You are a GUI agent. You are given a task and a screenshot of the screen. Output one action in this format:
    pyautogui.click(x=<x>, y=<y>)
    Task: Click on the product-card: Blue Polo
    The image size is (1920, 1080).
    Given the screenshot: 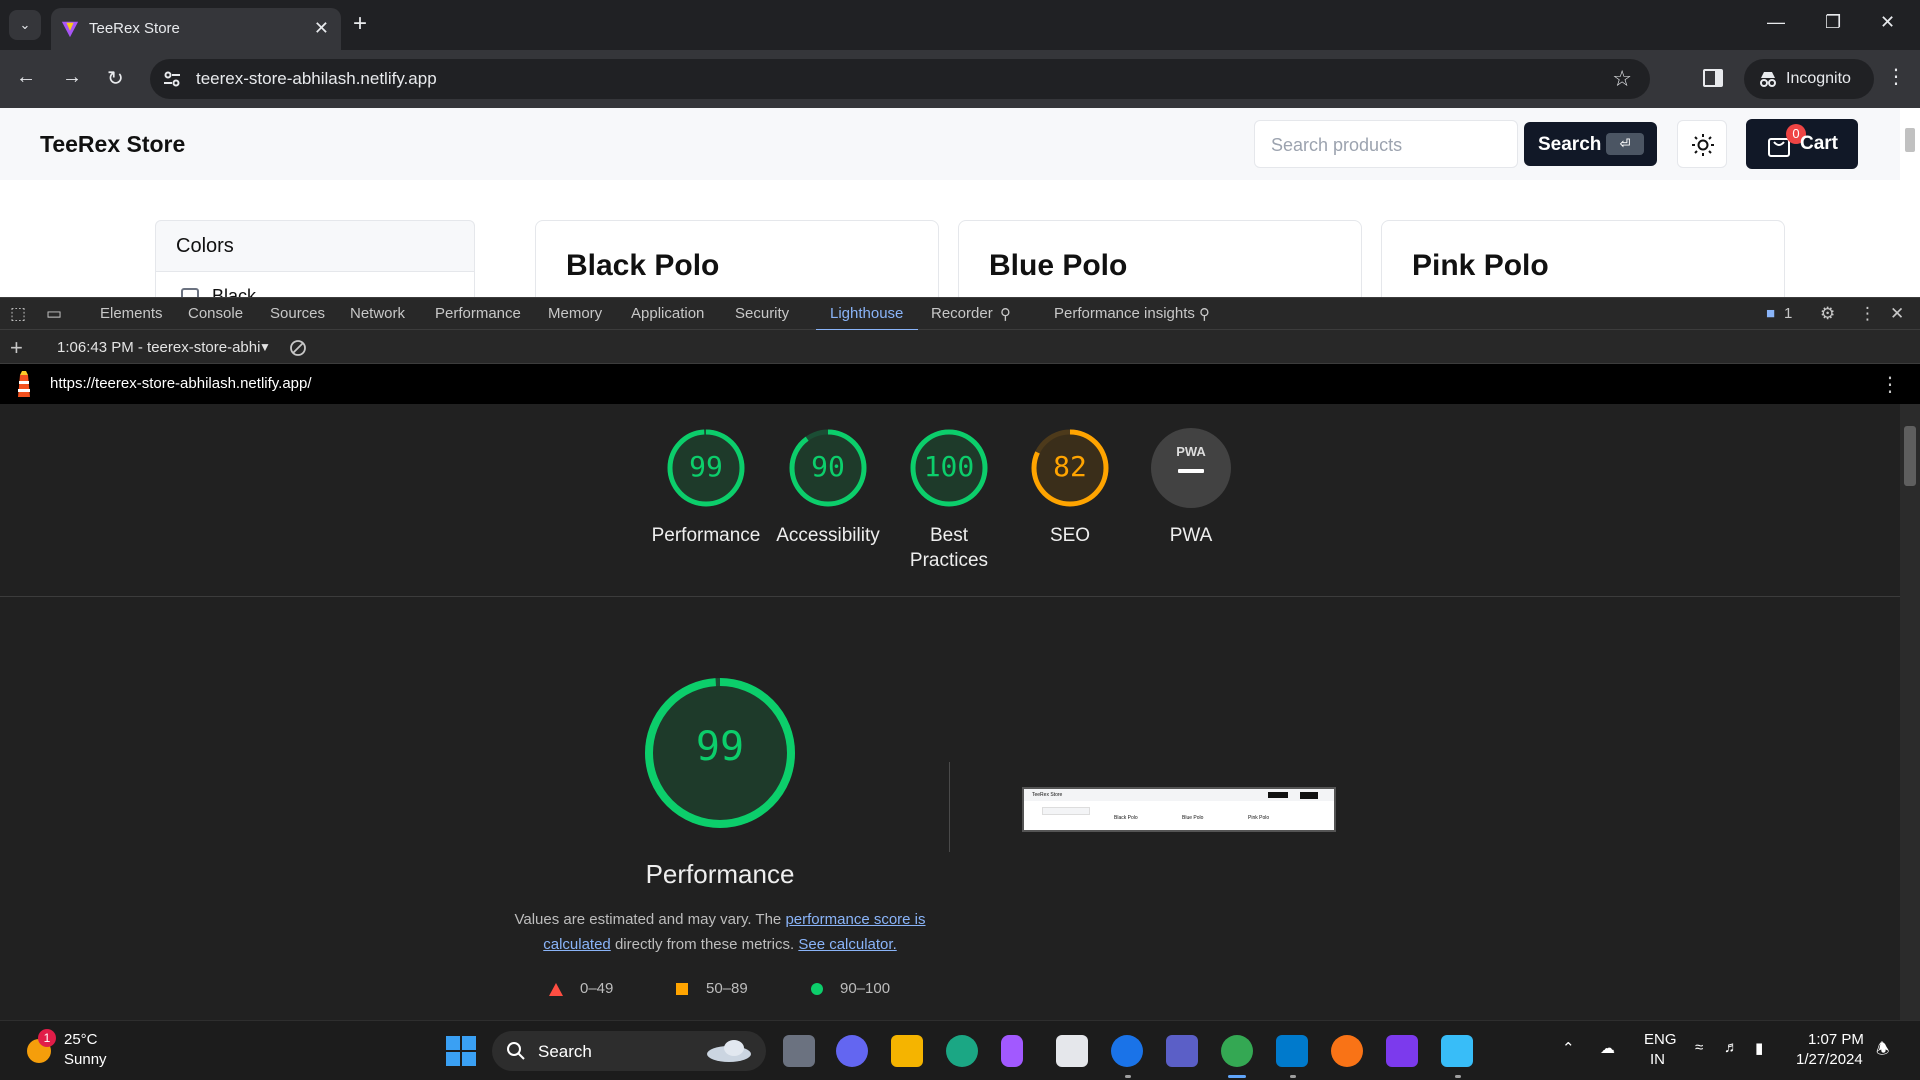 What is the action you would take?
    pyautogui.click(x=1160, y=258)
    